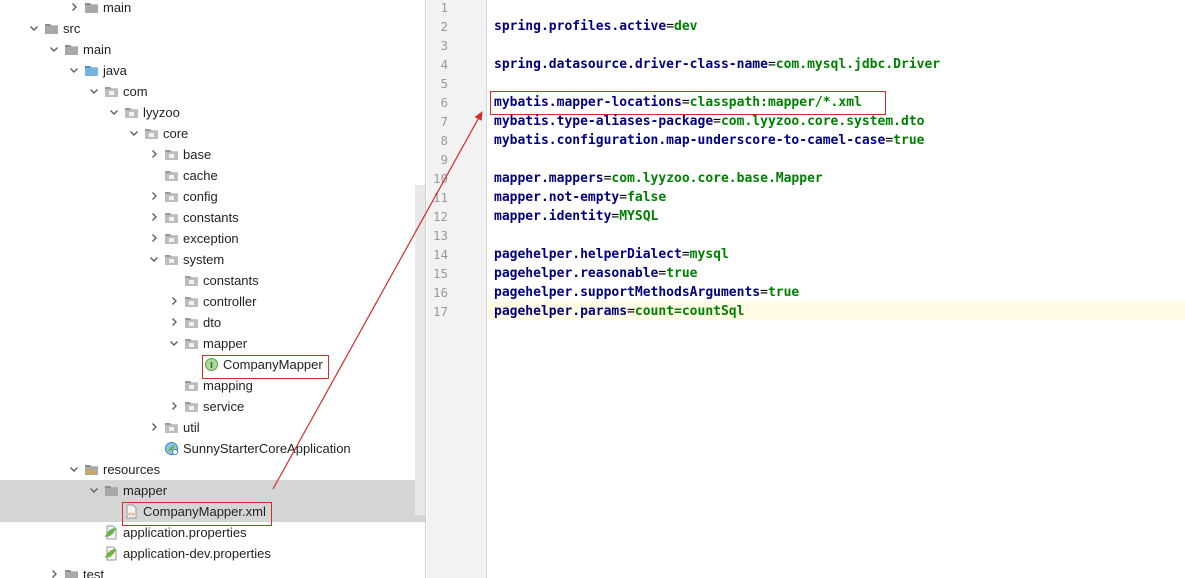 The image size is (1185, 578). I want to click on property-key: pagehelper.supportMethodsArguments, so click(627, 292).